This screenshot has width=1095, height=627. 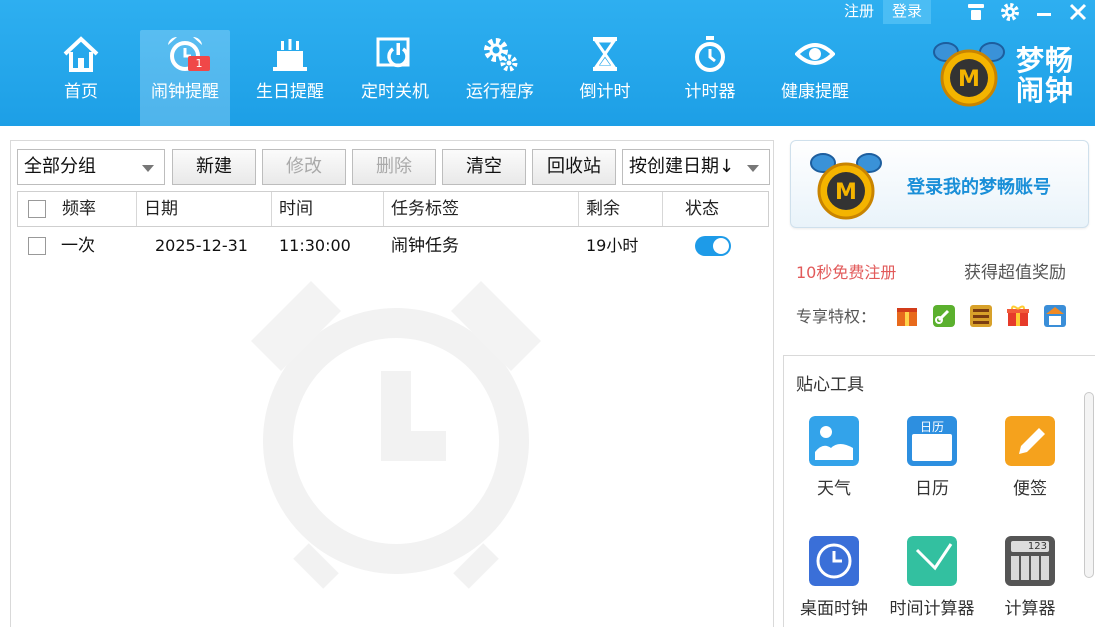 I want to click on calendar-icon-text: 日历, so click(x=931, y=427).